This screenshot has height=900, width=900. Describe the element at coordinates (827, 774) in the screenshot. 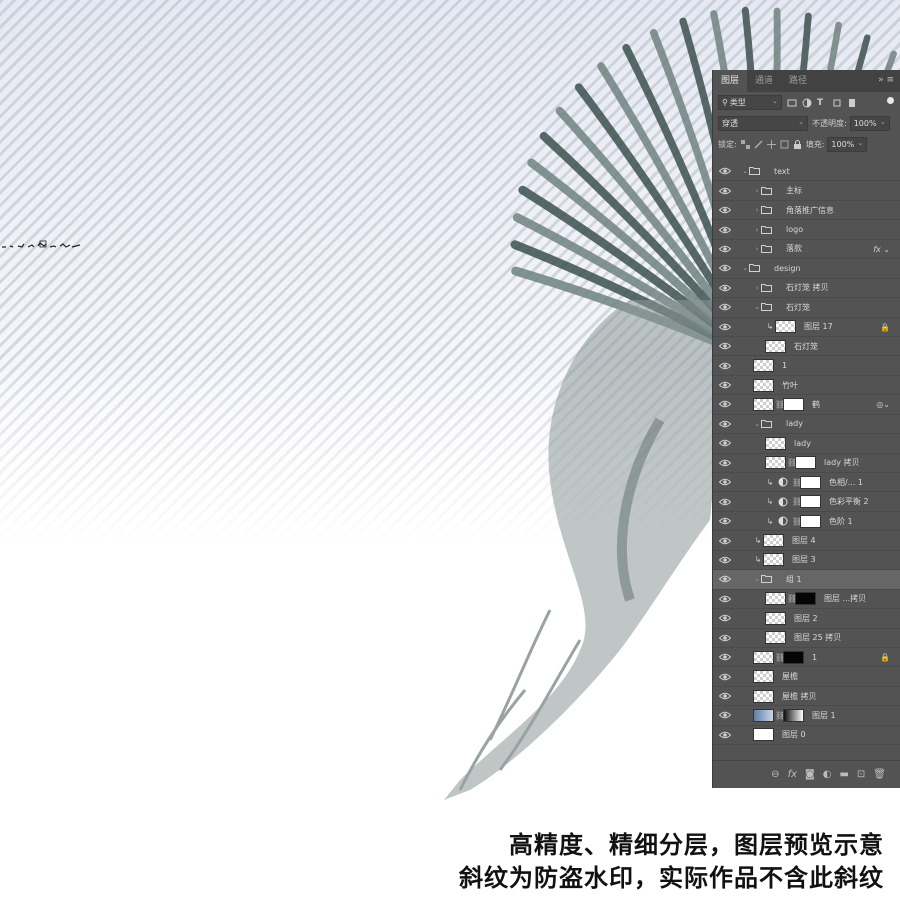

I see `new-adjustment-icon: ◐` at that location.